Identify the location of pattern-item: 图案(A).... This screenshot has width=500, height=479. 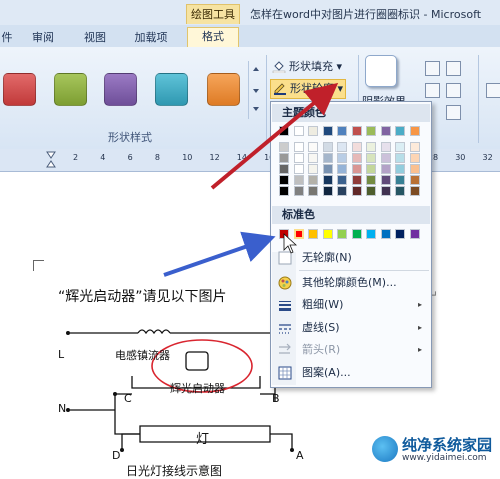
(351, 373).